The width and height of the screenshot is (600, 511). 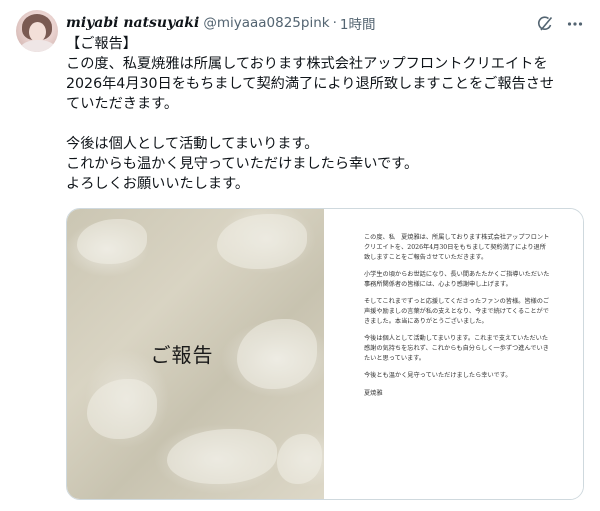 I want to click on tweet-line: 今後は個人として活動してまいります。, so click(x=192, y=144).